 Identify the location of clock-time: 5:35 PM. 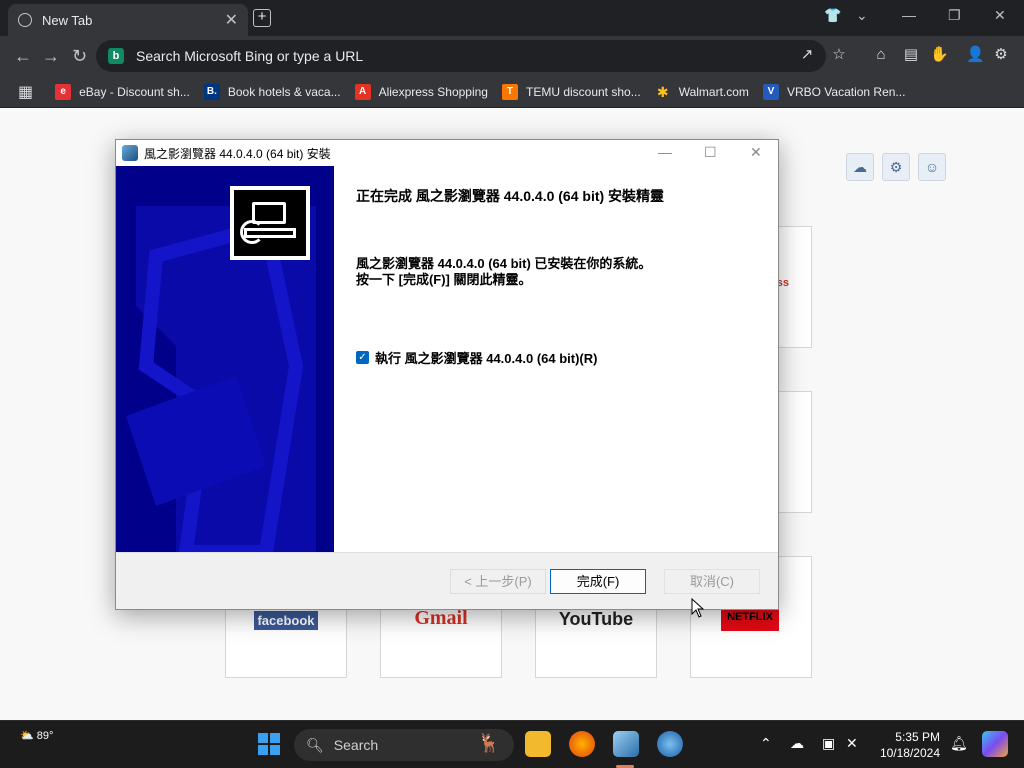
(917, 737).